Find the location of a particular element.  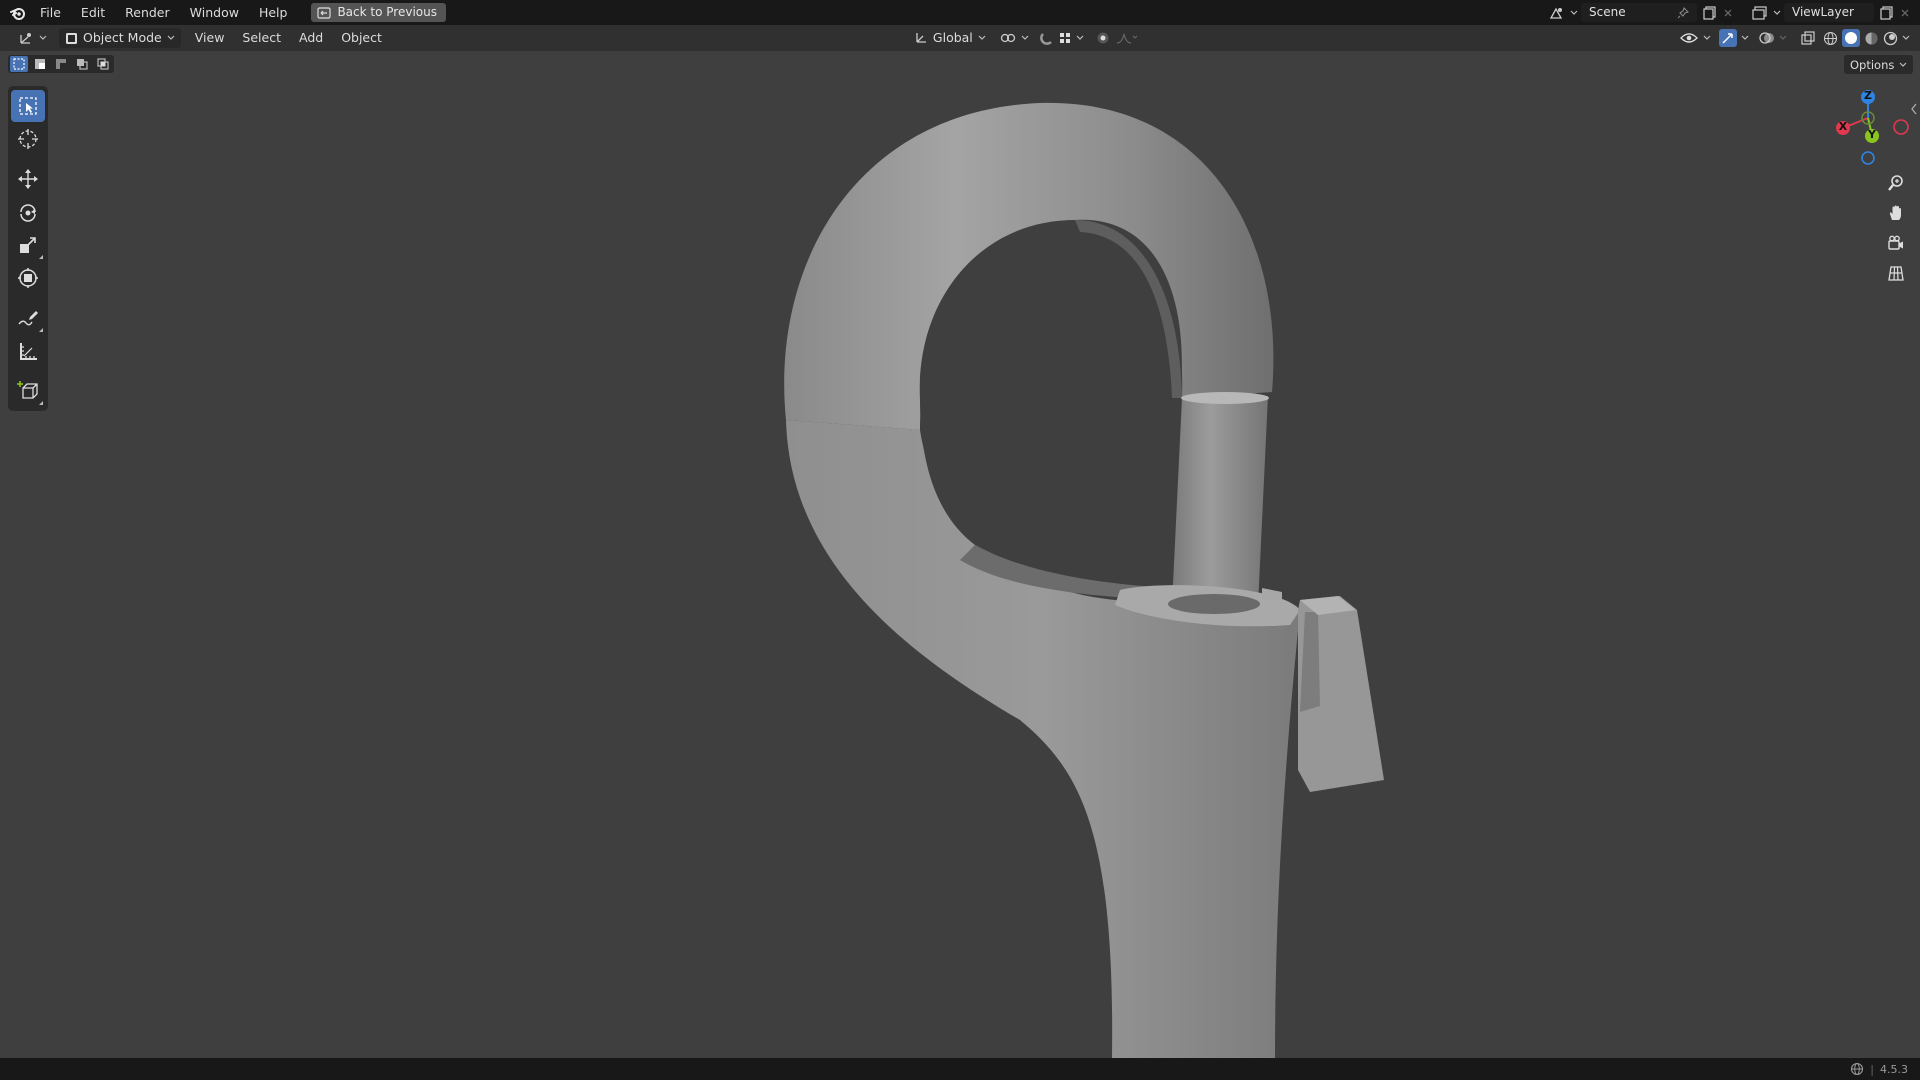

blender-version: 4.5.3 is located at coordinates (1894, 1069).